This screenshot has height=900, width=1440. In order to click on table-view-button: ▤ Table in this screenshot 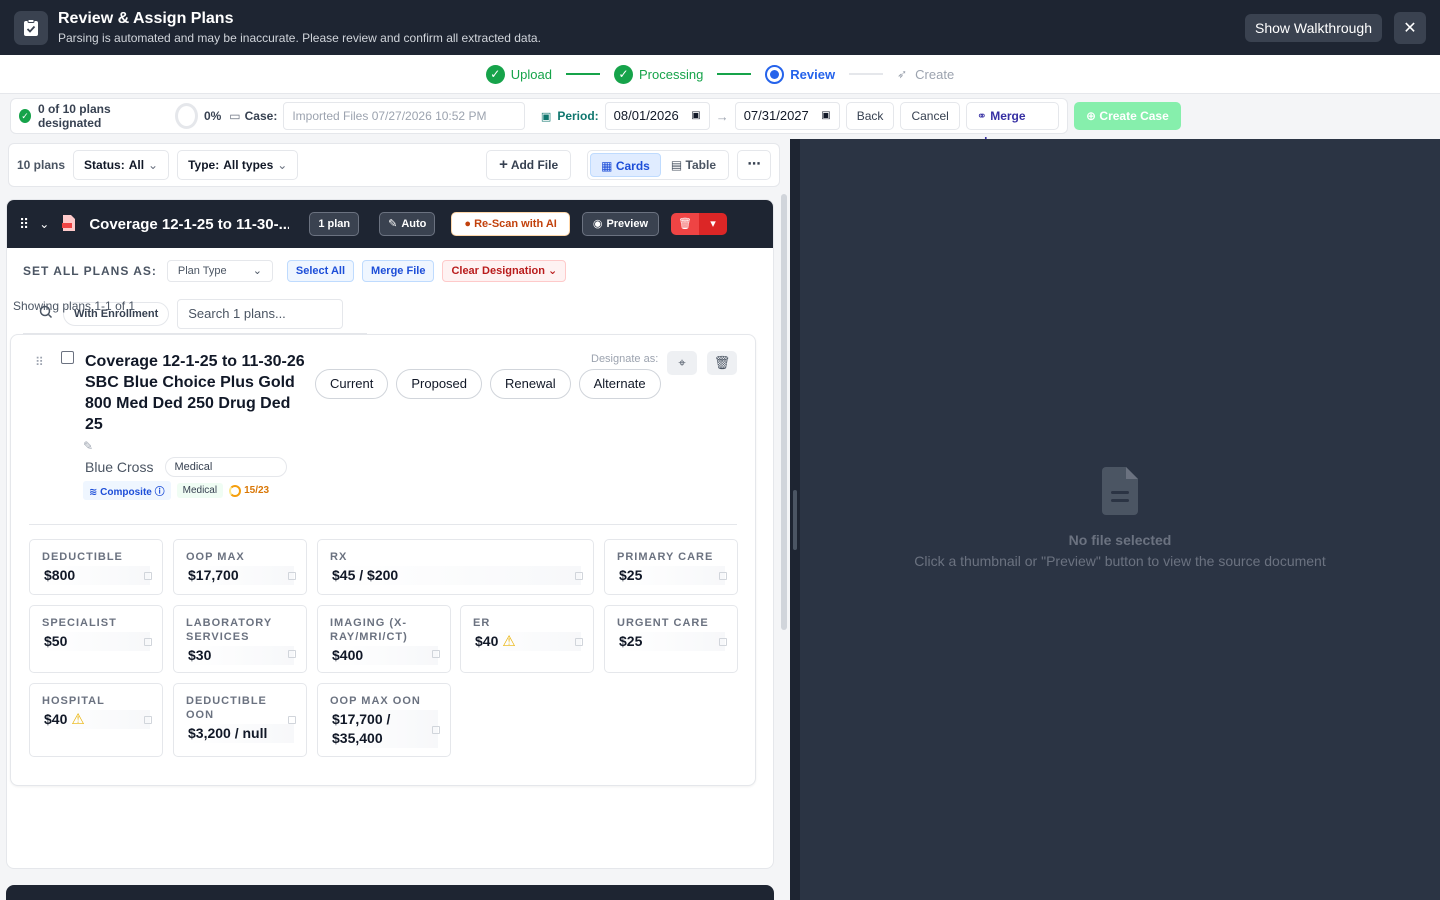, I will do `click(693, 165)`.